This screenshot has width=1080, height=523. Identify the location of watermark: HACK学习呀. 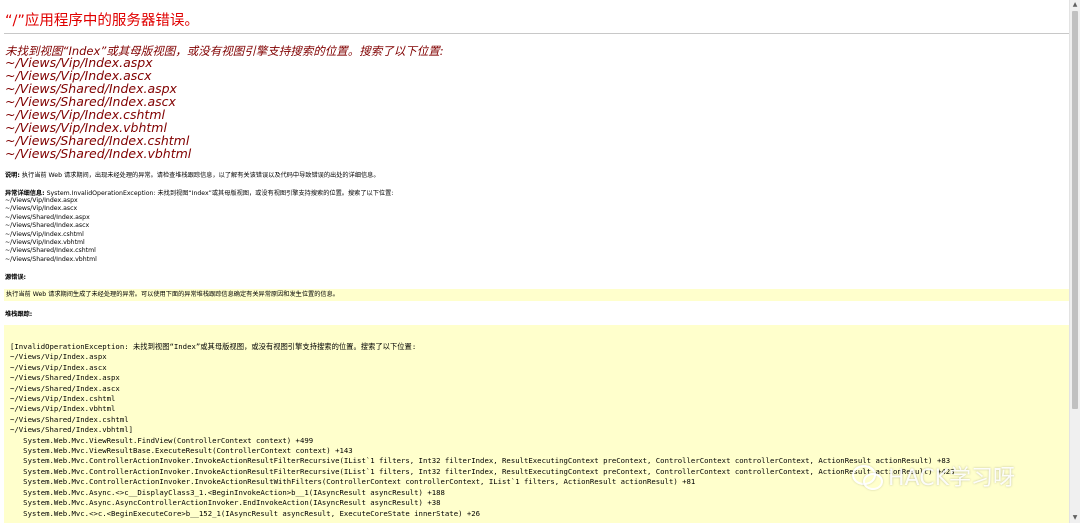
(933, 476).